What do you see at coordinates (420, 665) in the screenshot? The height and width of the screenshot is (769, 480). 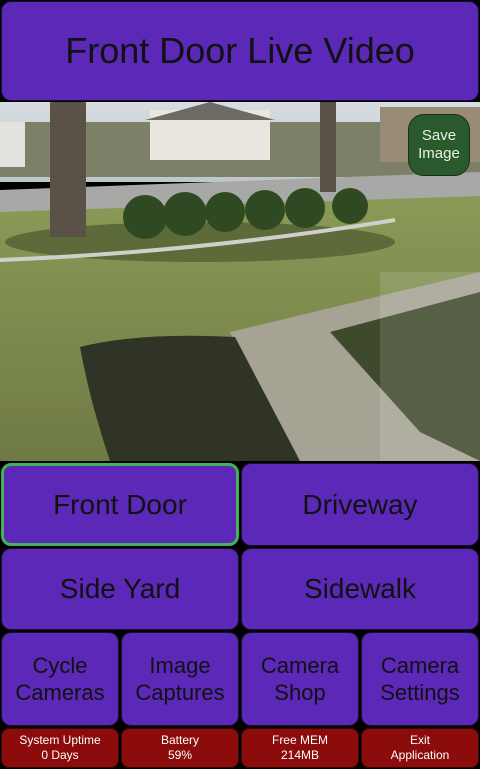 I see `camera-settings-label-line1: Camera` at bounding box center [420, 665].